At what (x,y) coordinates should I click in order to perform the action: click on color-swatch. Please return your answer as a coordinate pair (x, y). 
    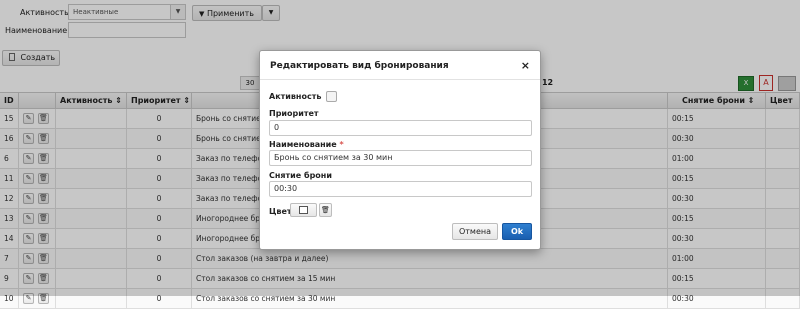
    Looking at the image, I should click on (303, 210).